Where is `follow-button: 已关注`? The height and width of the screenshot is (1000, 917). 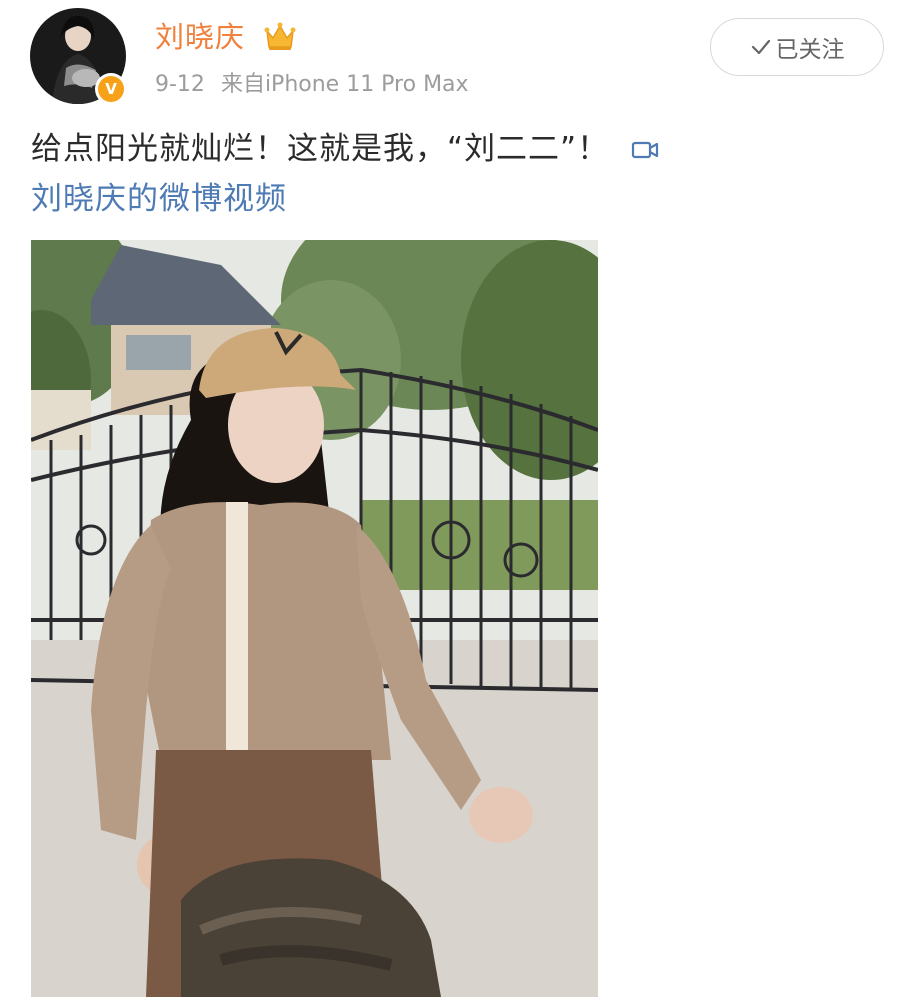 follow-button: 已关注 is located at coordinates (797, 47).